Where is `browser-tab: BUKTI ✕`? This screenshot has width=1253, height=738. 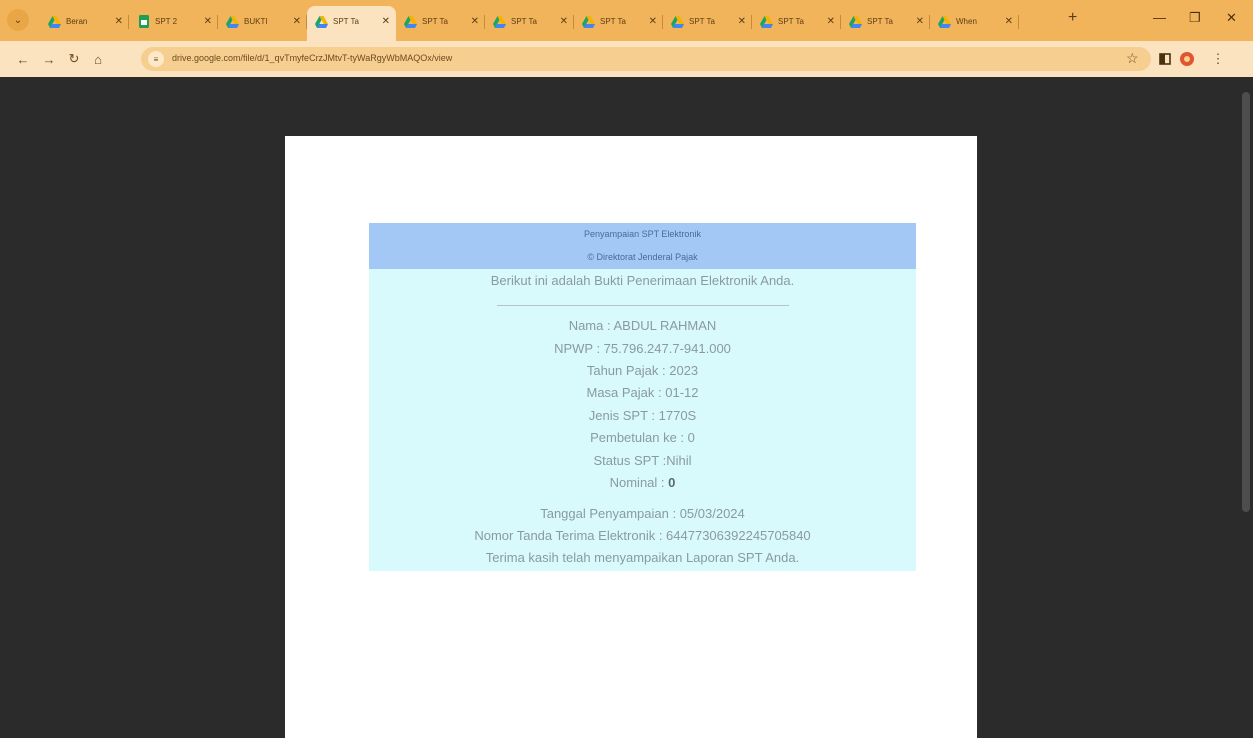 browser-tab: BUKTI ✕ is located at coordinates (262, 21).